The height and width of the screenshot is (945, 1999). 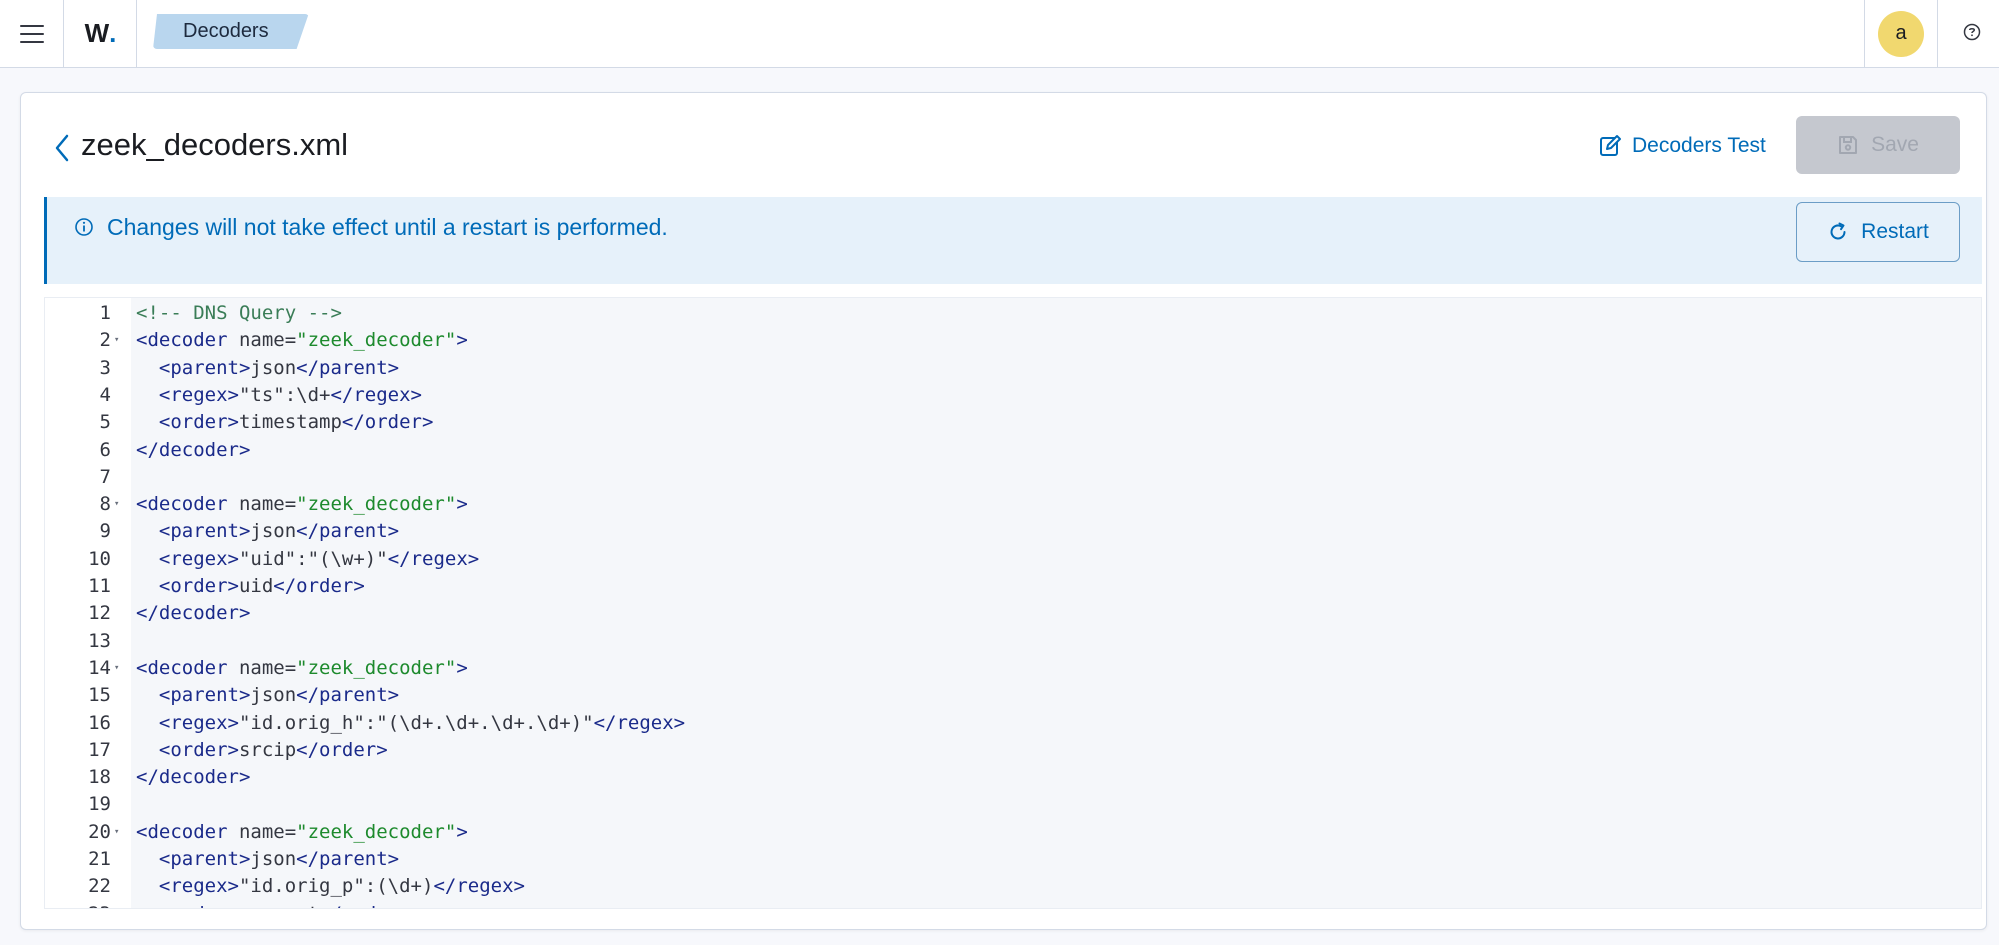 What do you see at coordinates (1013, 886) in the screenshot?
I see `code-line: 22 <regex>"id.orig_p":(\d+)</regex>` at bounding box center [1013, 886].